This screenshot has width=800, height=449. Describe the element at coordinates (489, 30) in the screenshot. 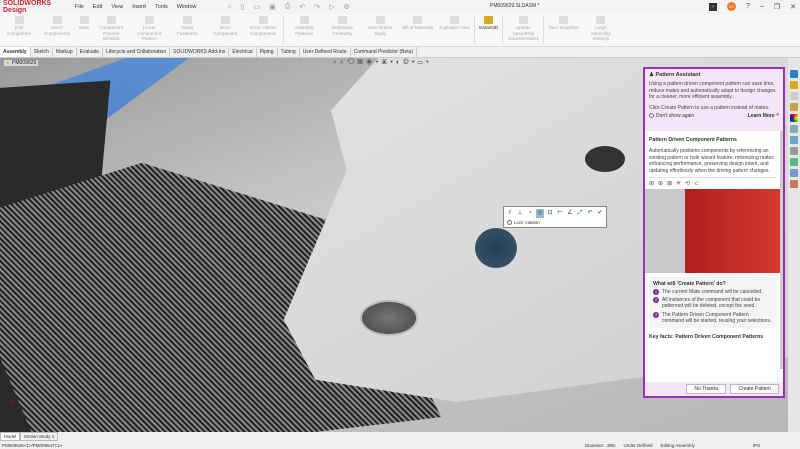

I see `ribbon-instant3d: Instant3D` at that location.